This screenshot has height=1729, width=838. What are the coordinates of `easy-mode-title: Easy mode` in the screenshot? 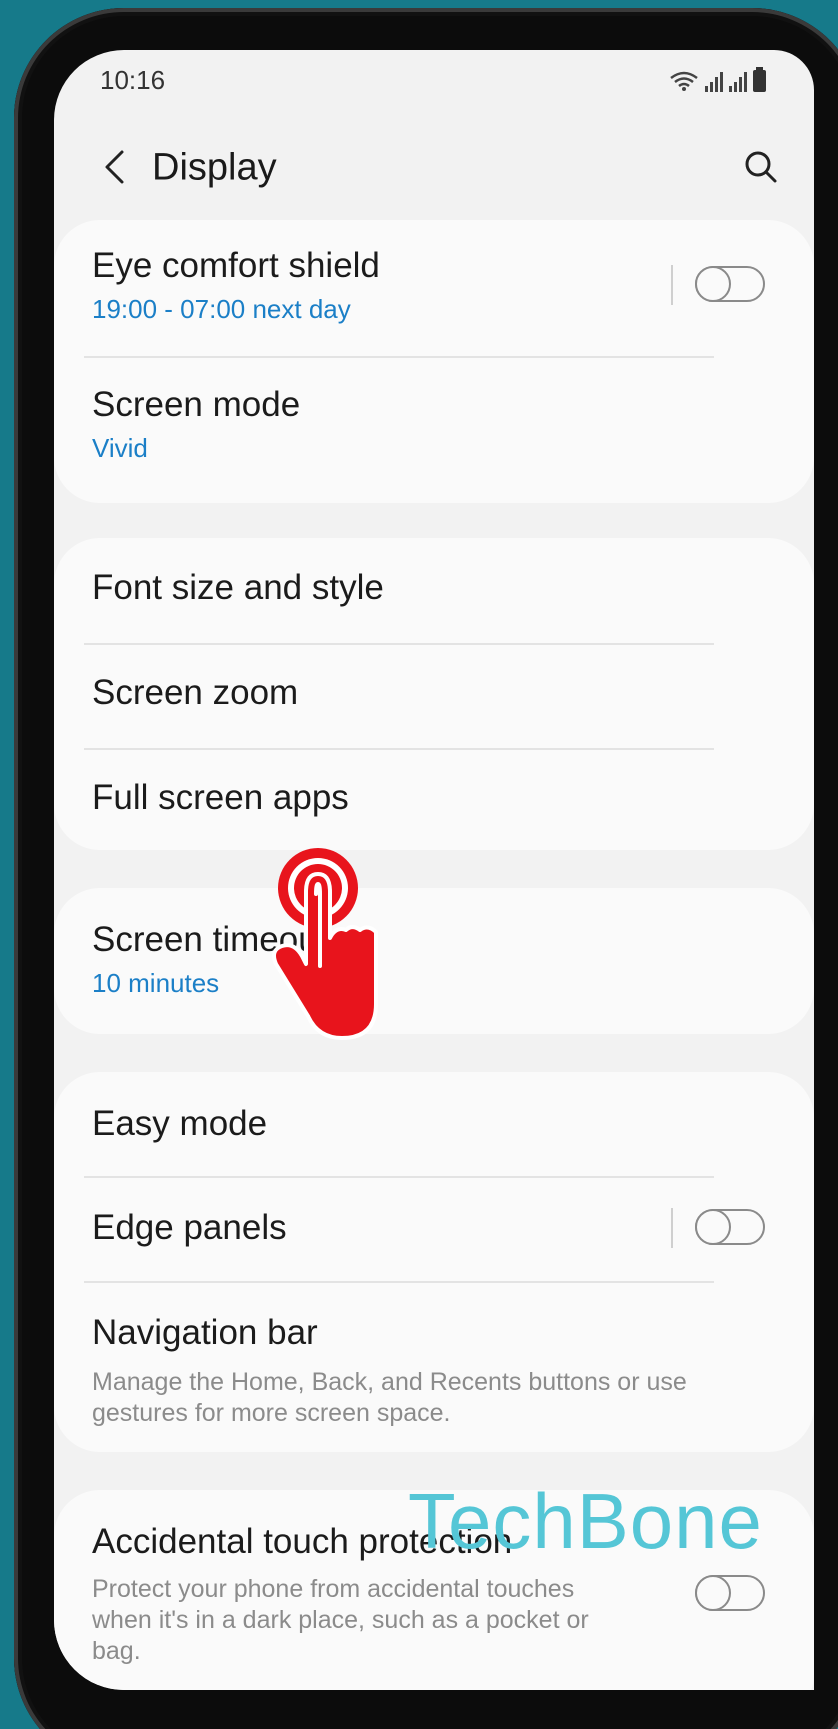 It's located at (180, 1123).